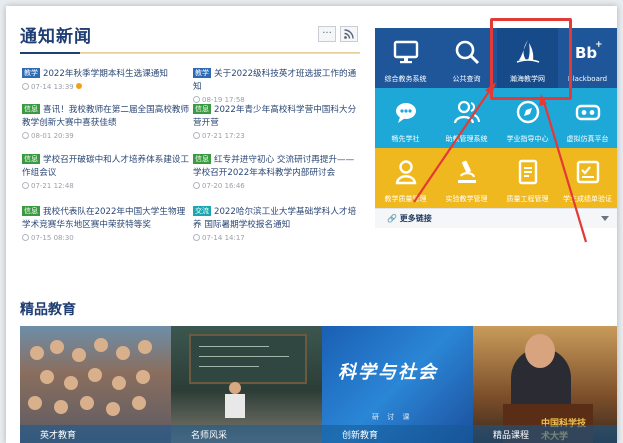  What do you see at coordinates (540, 351) in the screenshot?
I see `speaker-head` at bounding box center [540, 351].